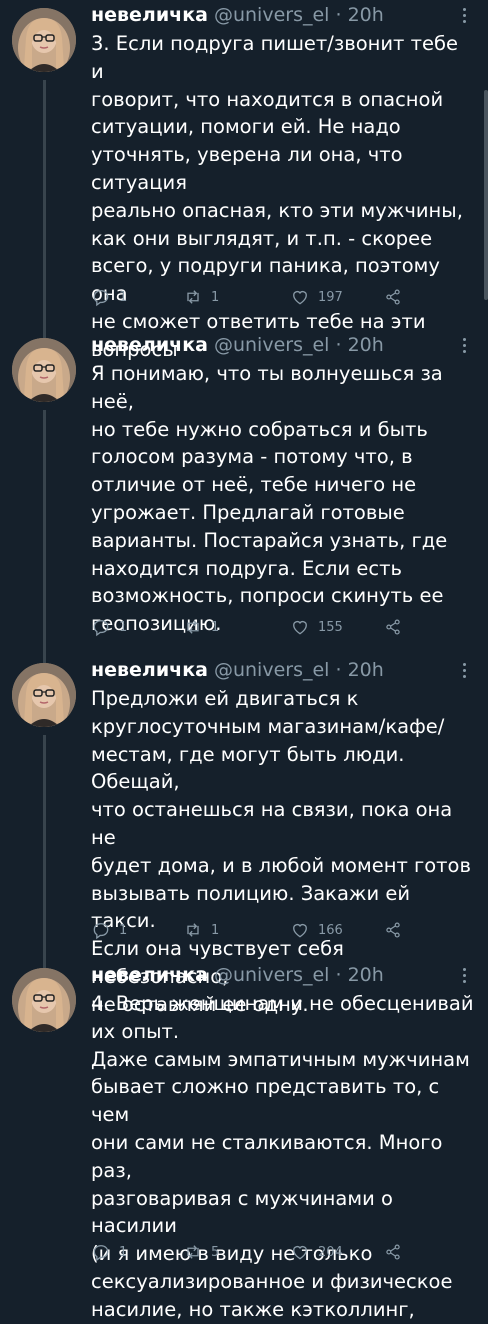  I want to click on retweet-button: 5, so click(201, 1252).